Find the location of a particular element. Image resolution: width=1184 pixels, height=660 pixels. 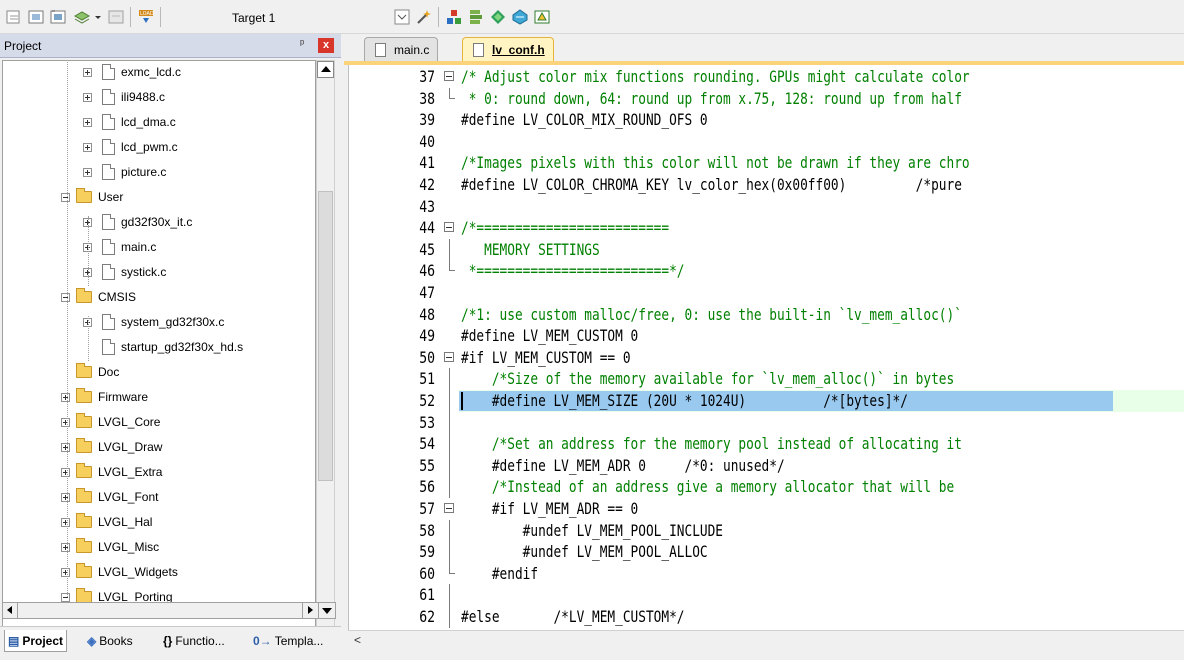

wand-icon is located at coordinates (424, 17).